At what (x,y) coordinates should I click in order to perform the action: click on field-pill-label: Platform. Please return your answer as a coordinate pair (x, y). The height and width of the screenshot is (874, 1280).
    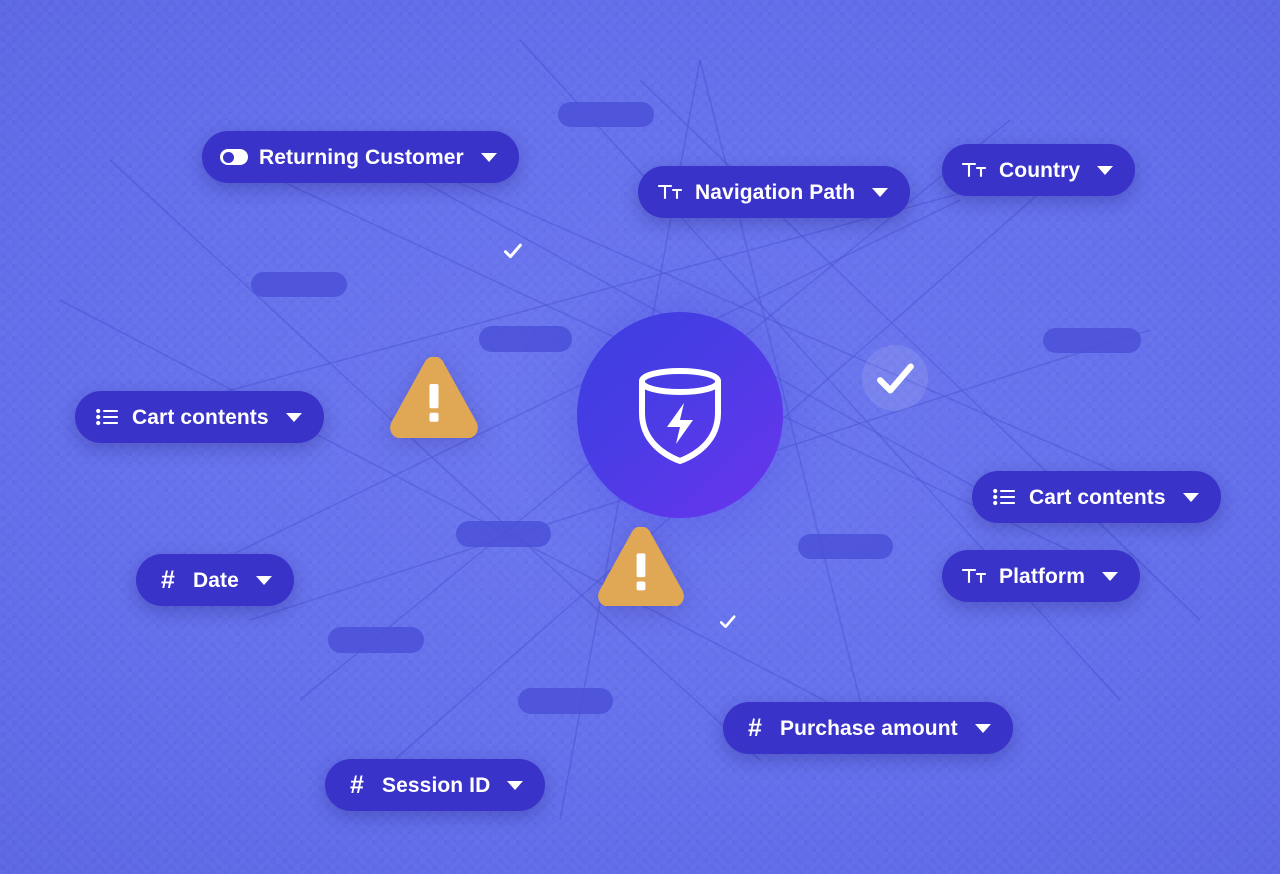
    Looking at the image, I should click on (1042, 576).